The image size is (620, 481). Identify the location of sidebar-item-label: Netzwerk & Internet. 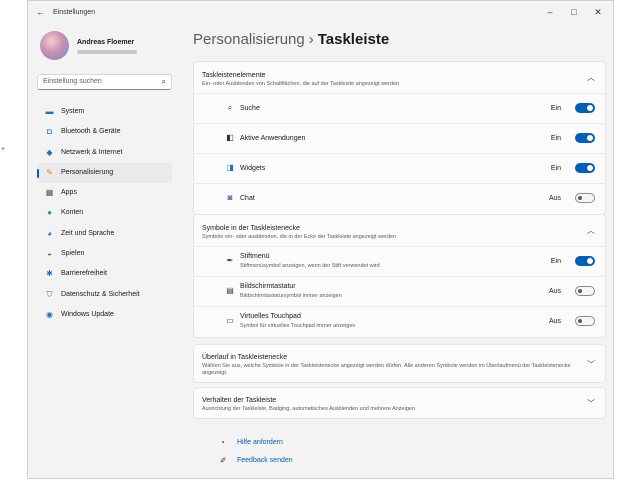
(92, 152).